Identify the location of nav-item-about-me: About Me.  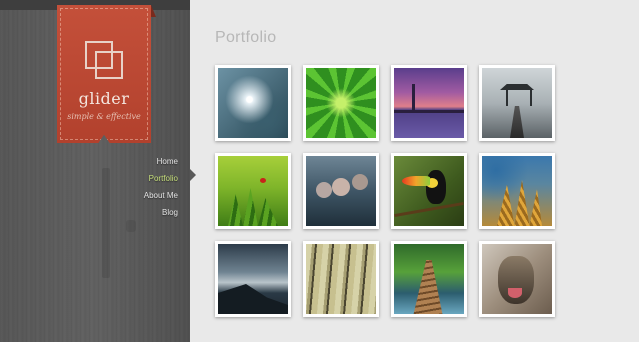
(161, 195).